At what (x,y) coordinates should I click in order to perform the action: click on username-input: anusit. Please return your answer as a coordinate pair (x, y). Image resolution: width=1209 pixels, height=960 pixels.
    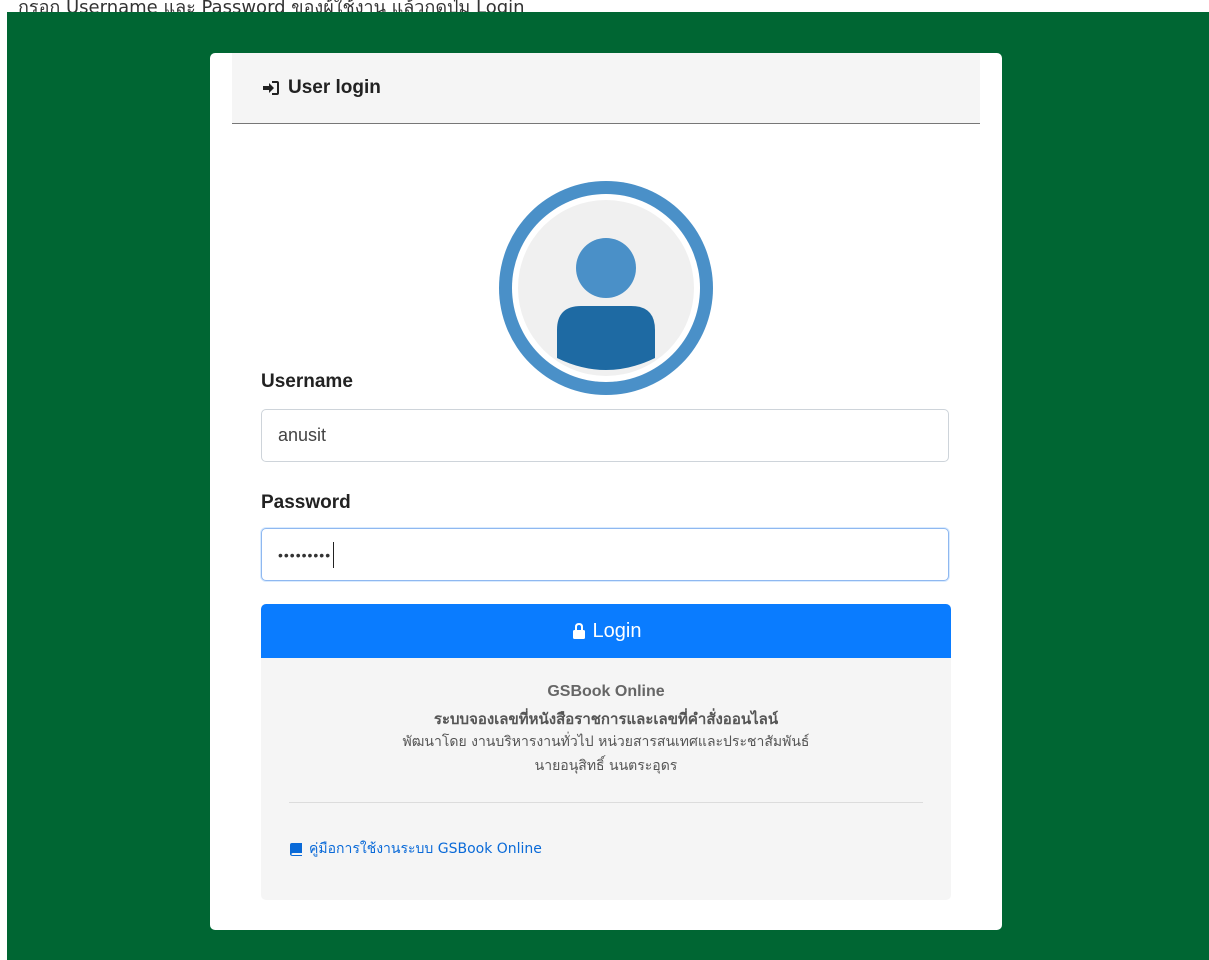
    Looking at the image, I should click on (605, 435).